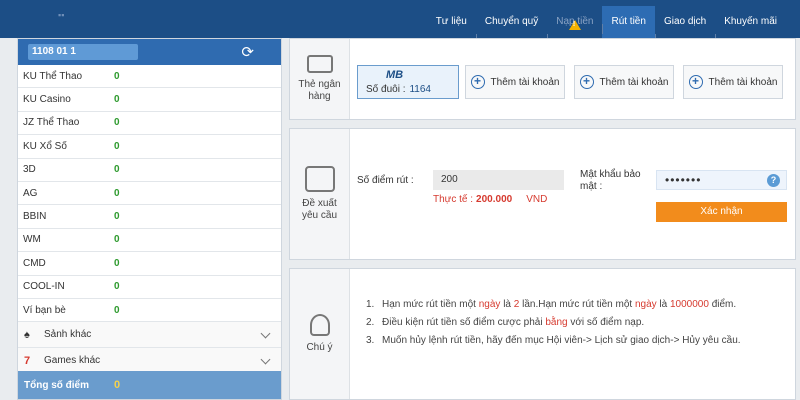 The width and height of the screenshot is (800, 400). What do you see at coordinates (319, 215) in the screenshot?
I see `withdraw-label-2: yêu cầu` at bounding box center [319, 215].